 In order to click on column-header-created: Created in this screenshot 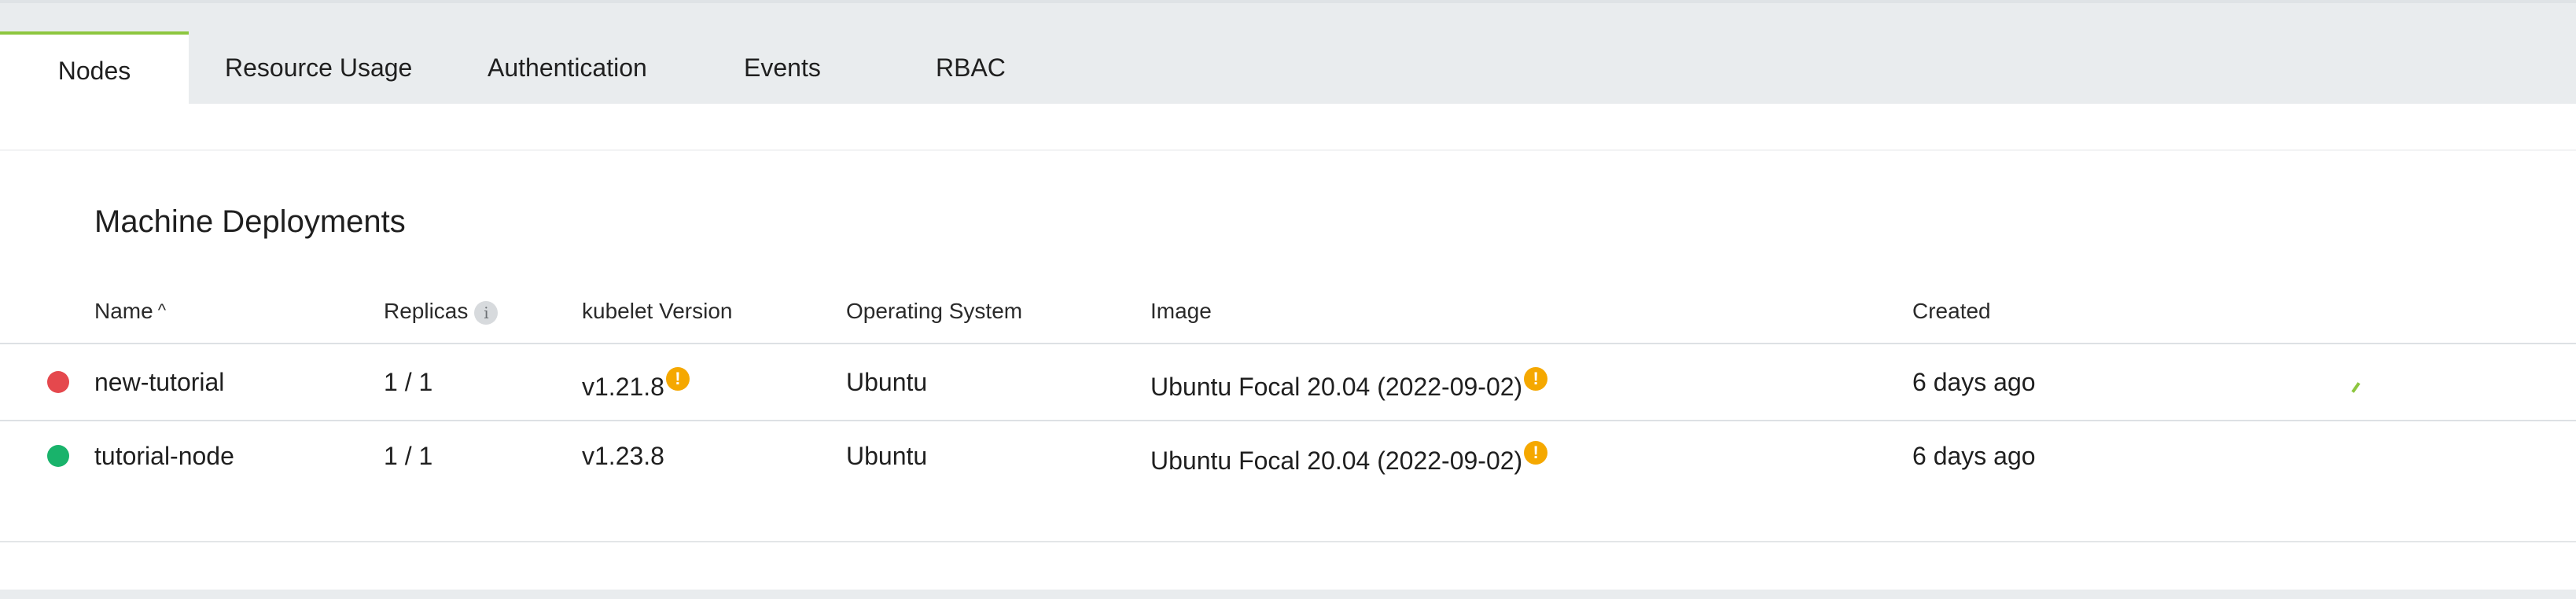, I will do `click(1952, 311)`.